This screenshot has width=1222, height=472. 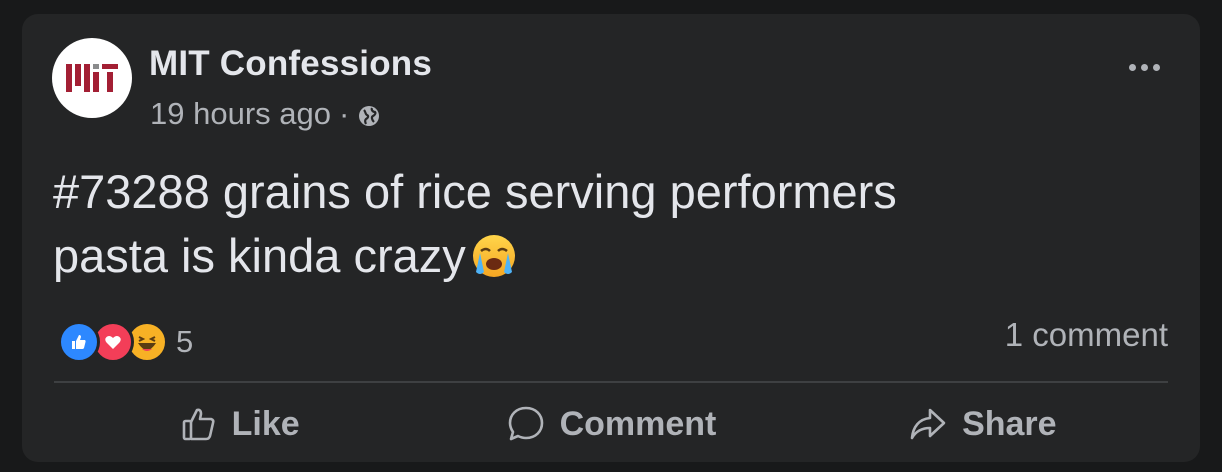 I want to click on share-button: Share, so click(x=982, y=424).